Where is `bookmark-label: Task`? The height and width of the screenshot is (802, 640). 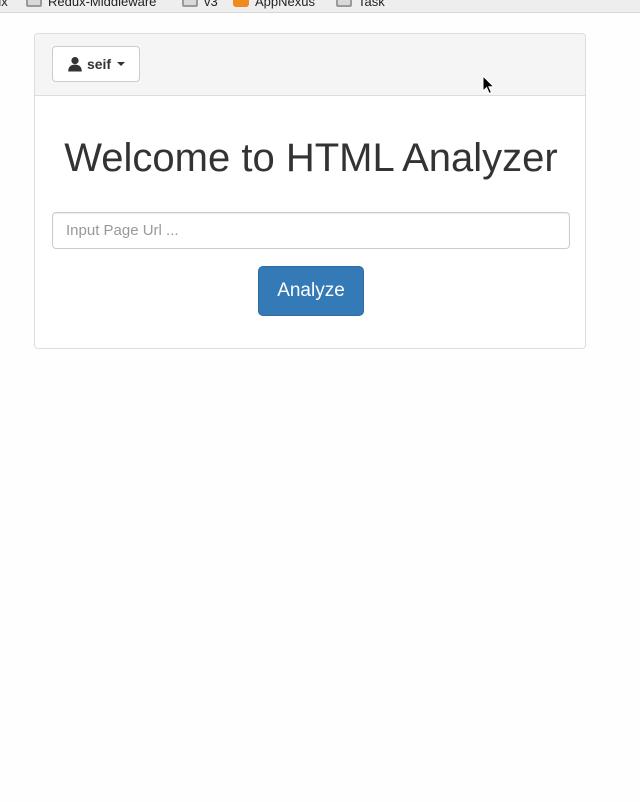 bookmark-label: Task is located at coordinates (371, 4).